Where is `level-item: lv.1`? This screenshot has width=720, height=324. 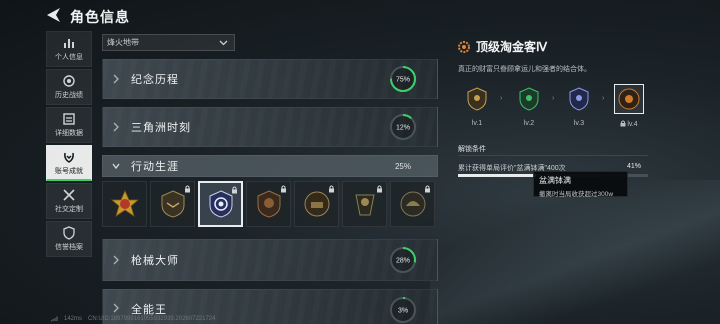 level-item: lv.1 is located at coordinates (477, 105).